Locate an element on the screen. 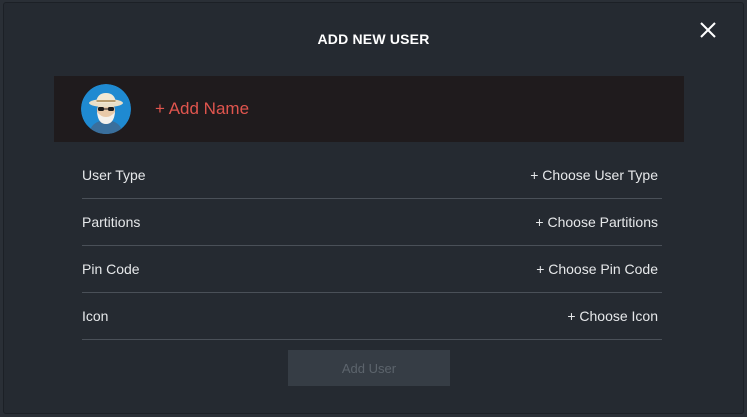  field-row-icon: Icon + Choose Icon is located at coordinates (372, 316).